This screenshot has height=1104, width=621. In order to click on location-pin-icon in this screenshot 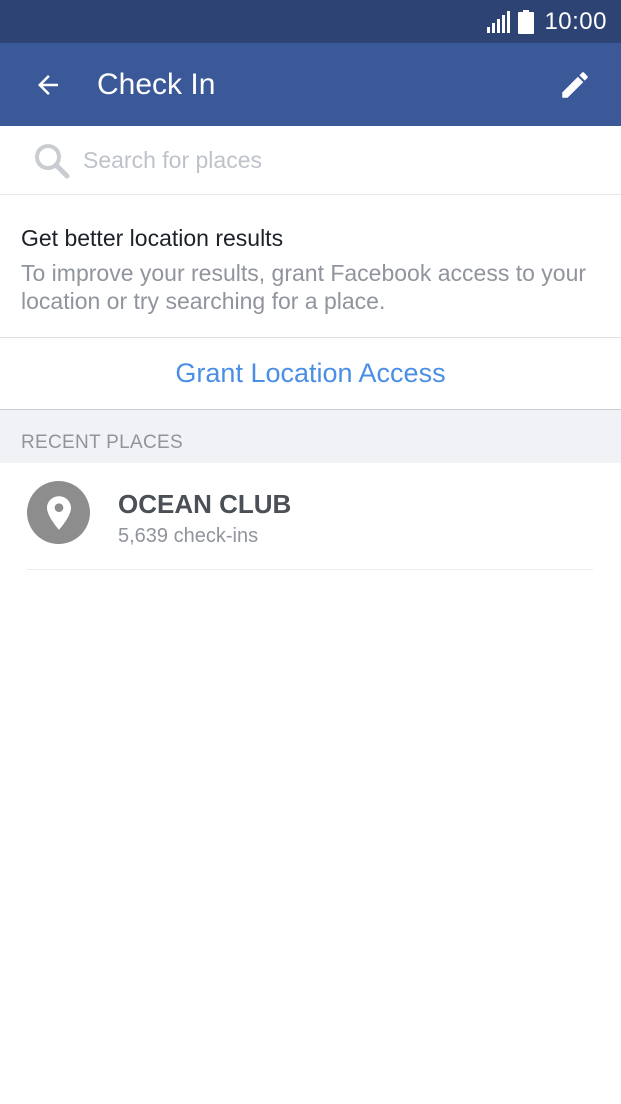, I will do `click(58, 512)`.